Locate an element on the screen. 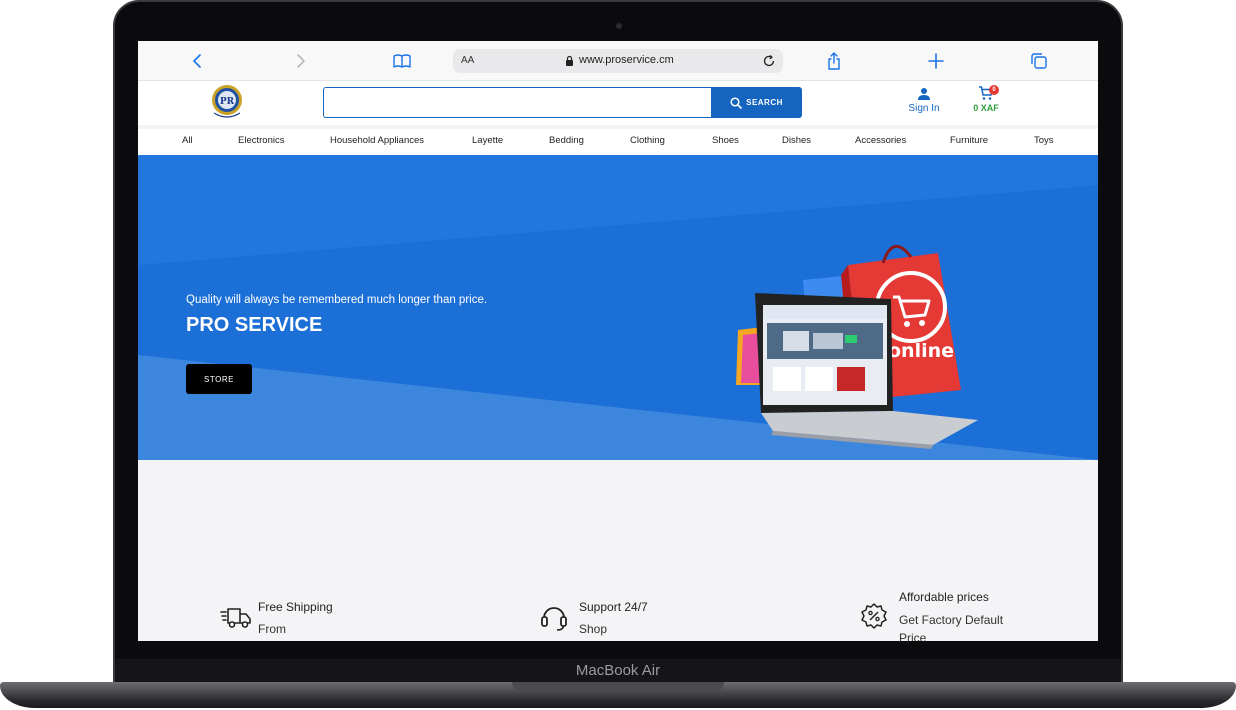 This screenshot has height=710, width=1236. search-icon is located at coordinates (736, 102).